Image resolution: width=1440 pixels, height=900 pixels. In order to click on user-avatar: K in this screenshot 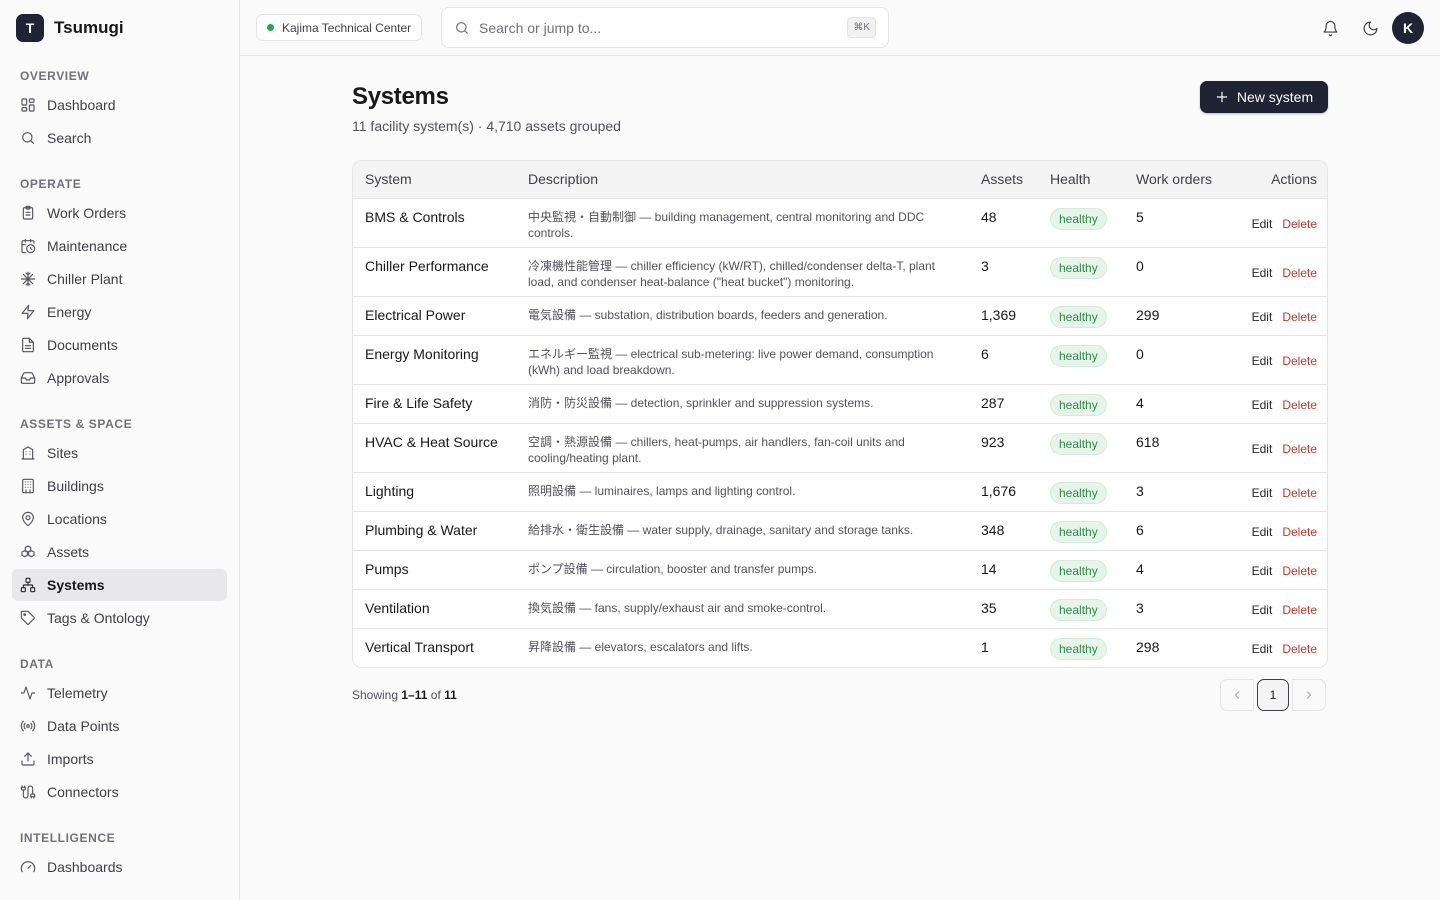, I will do `click(1408, 28)`.